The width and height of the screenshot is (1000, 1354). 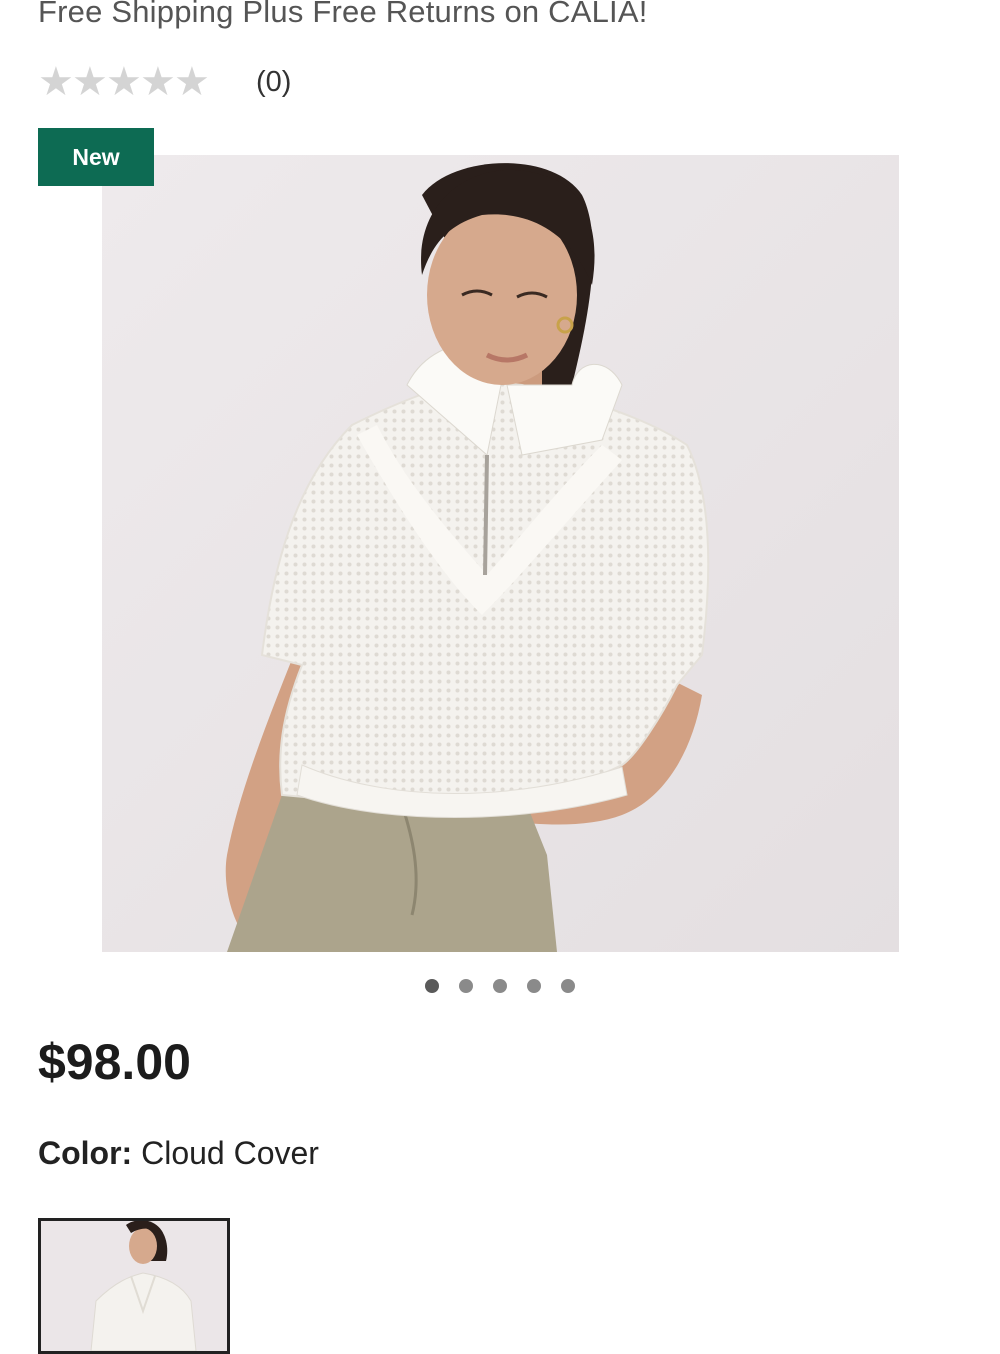 I want to click on color-label: Color:, so click(x=85, y=1153).